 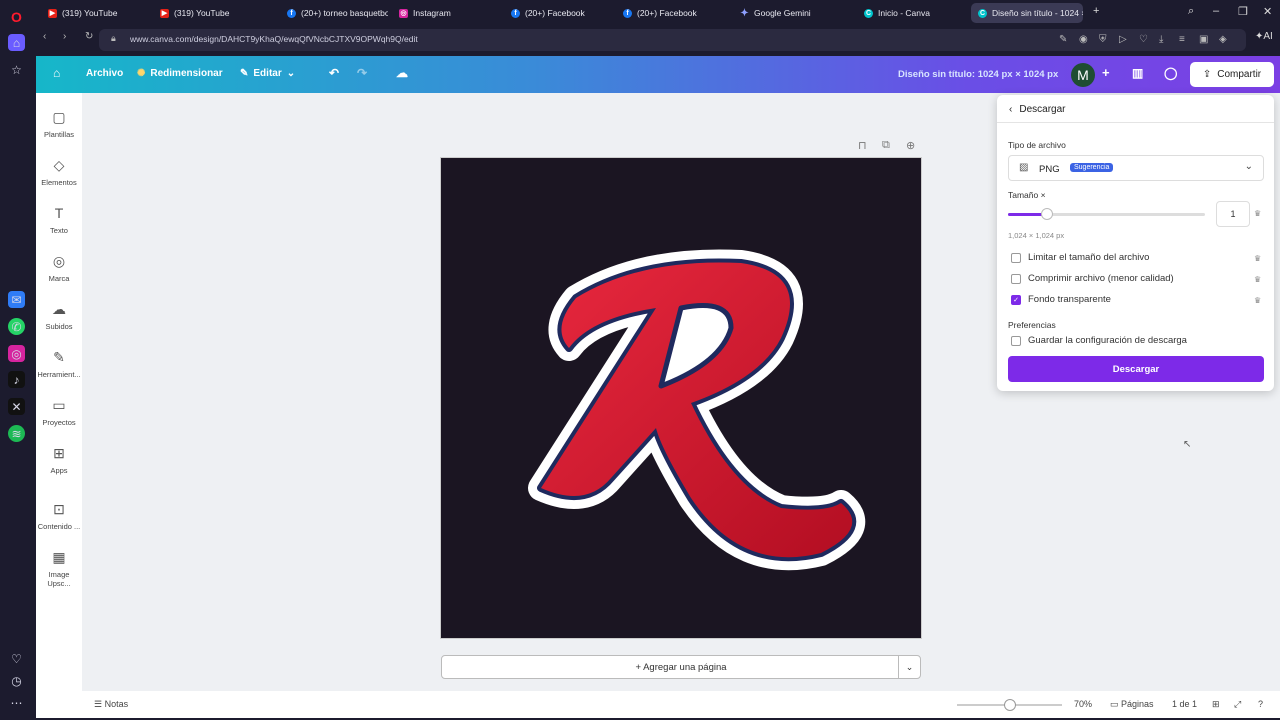 What do you see at coordinates (1264, 36) in the screenshot?
I see `ai-icon: ✦AI` at bounding box center [1264, 36].